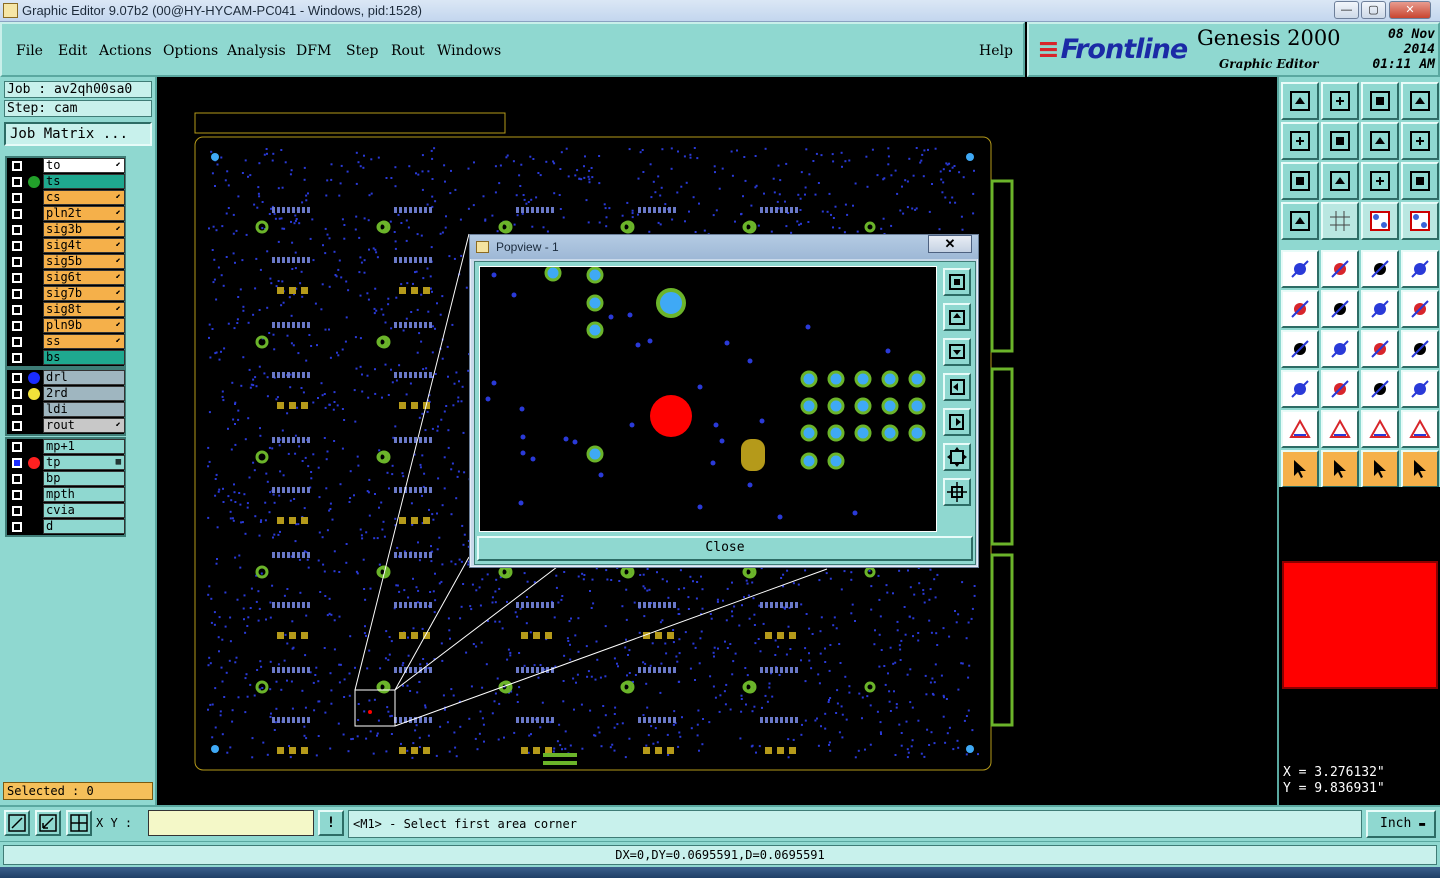 This screenshot has width=1440, height=878. What do you see at coordinates (84, 377) in the screenshot?
I see `layer-name: drl` at bounding box center [84, 377].